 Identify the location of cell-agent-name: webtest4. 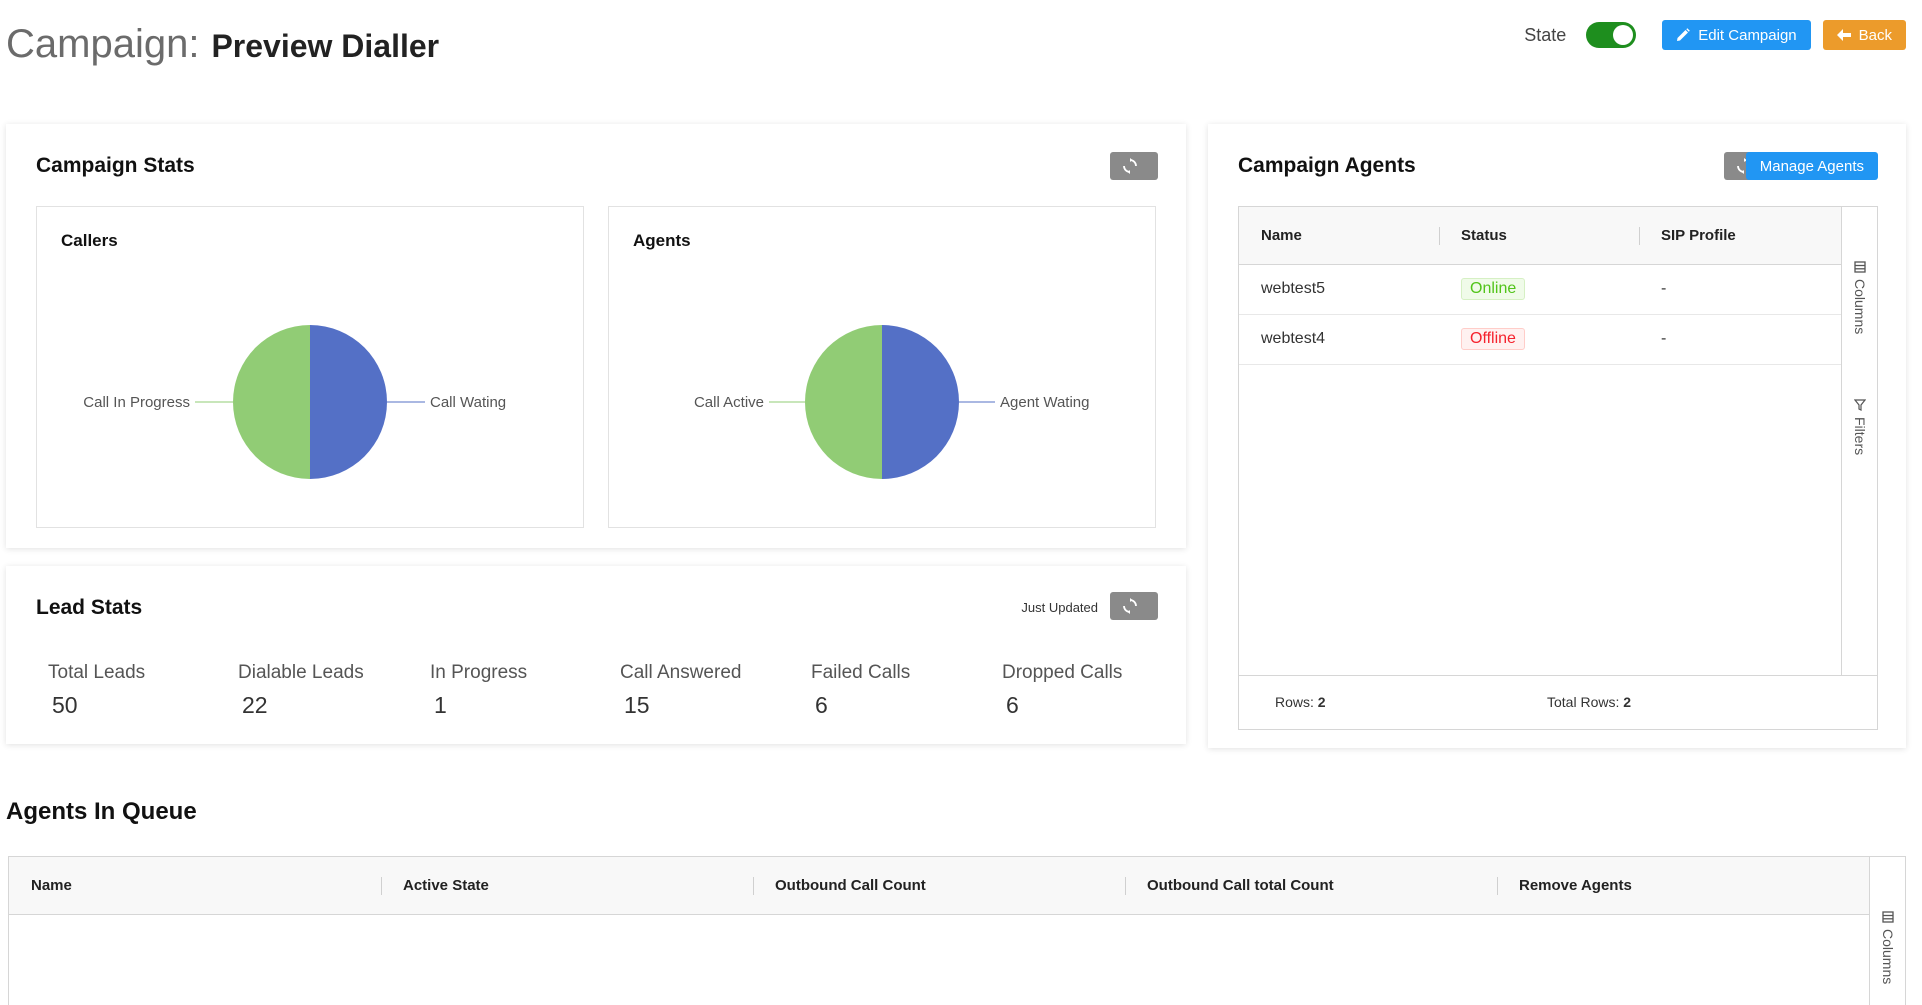
(1293, 338).